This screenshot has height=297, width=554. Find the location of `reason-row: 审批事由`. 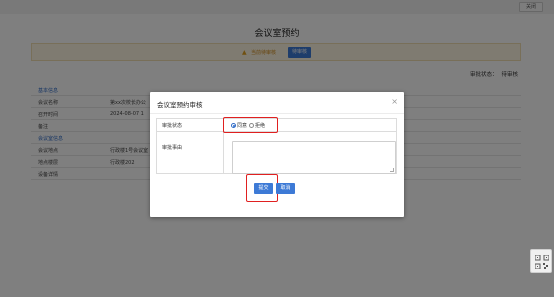

reason-row: 审批事由 is located at coordinates (276, 153).